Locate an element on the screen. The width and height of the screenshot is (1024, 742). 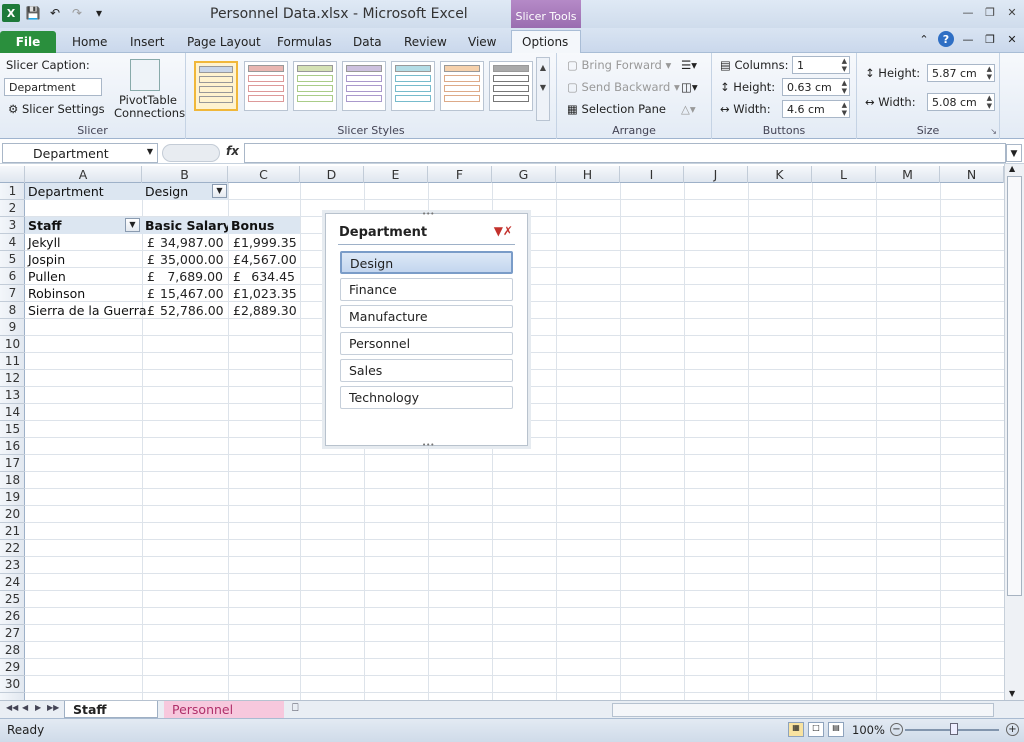
save-icon: 💾 is located at coordinates (33, 13).